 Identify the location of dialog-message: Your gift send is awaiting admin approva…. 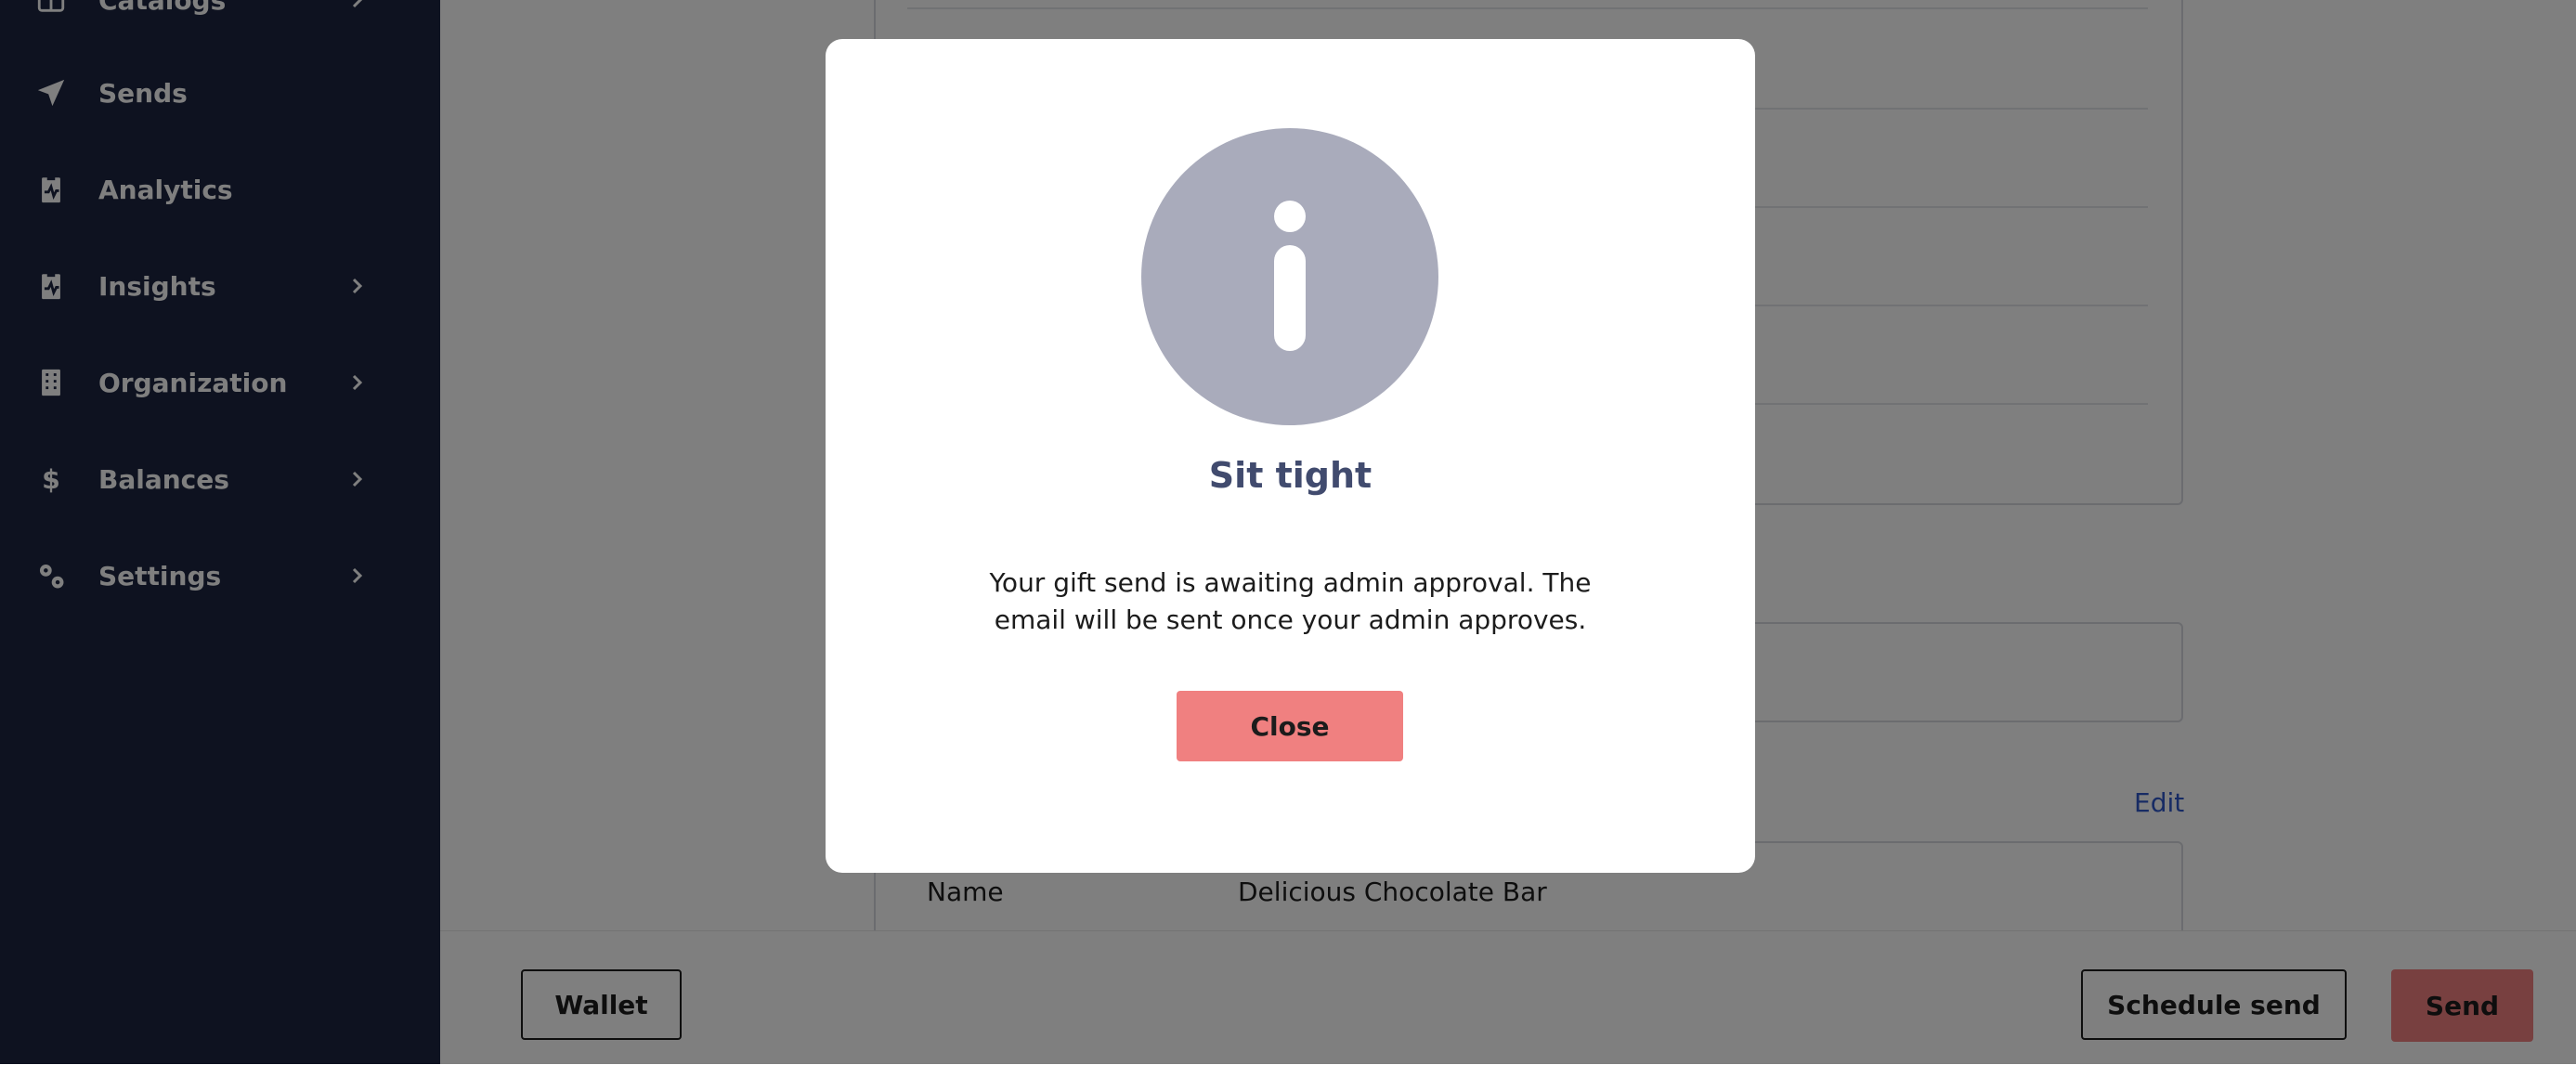
(1290, 601).